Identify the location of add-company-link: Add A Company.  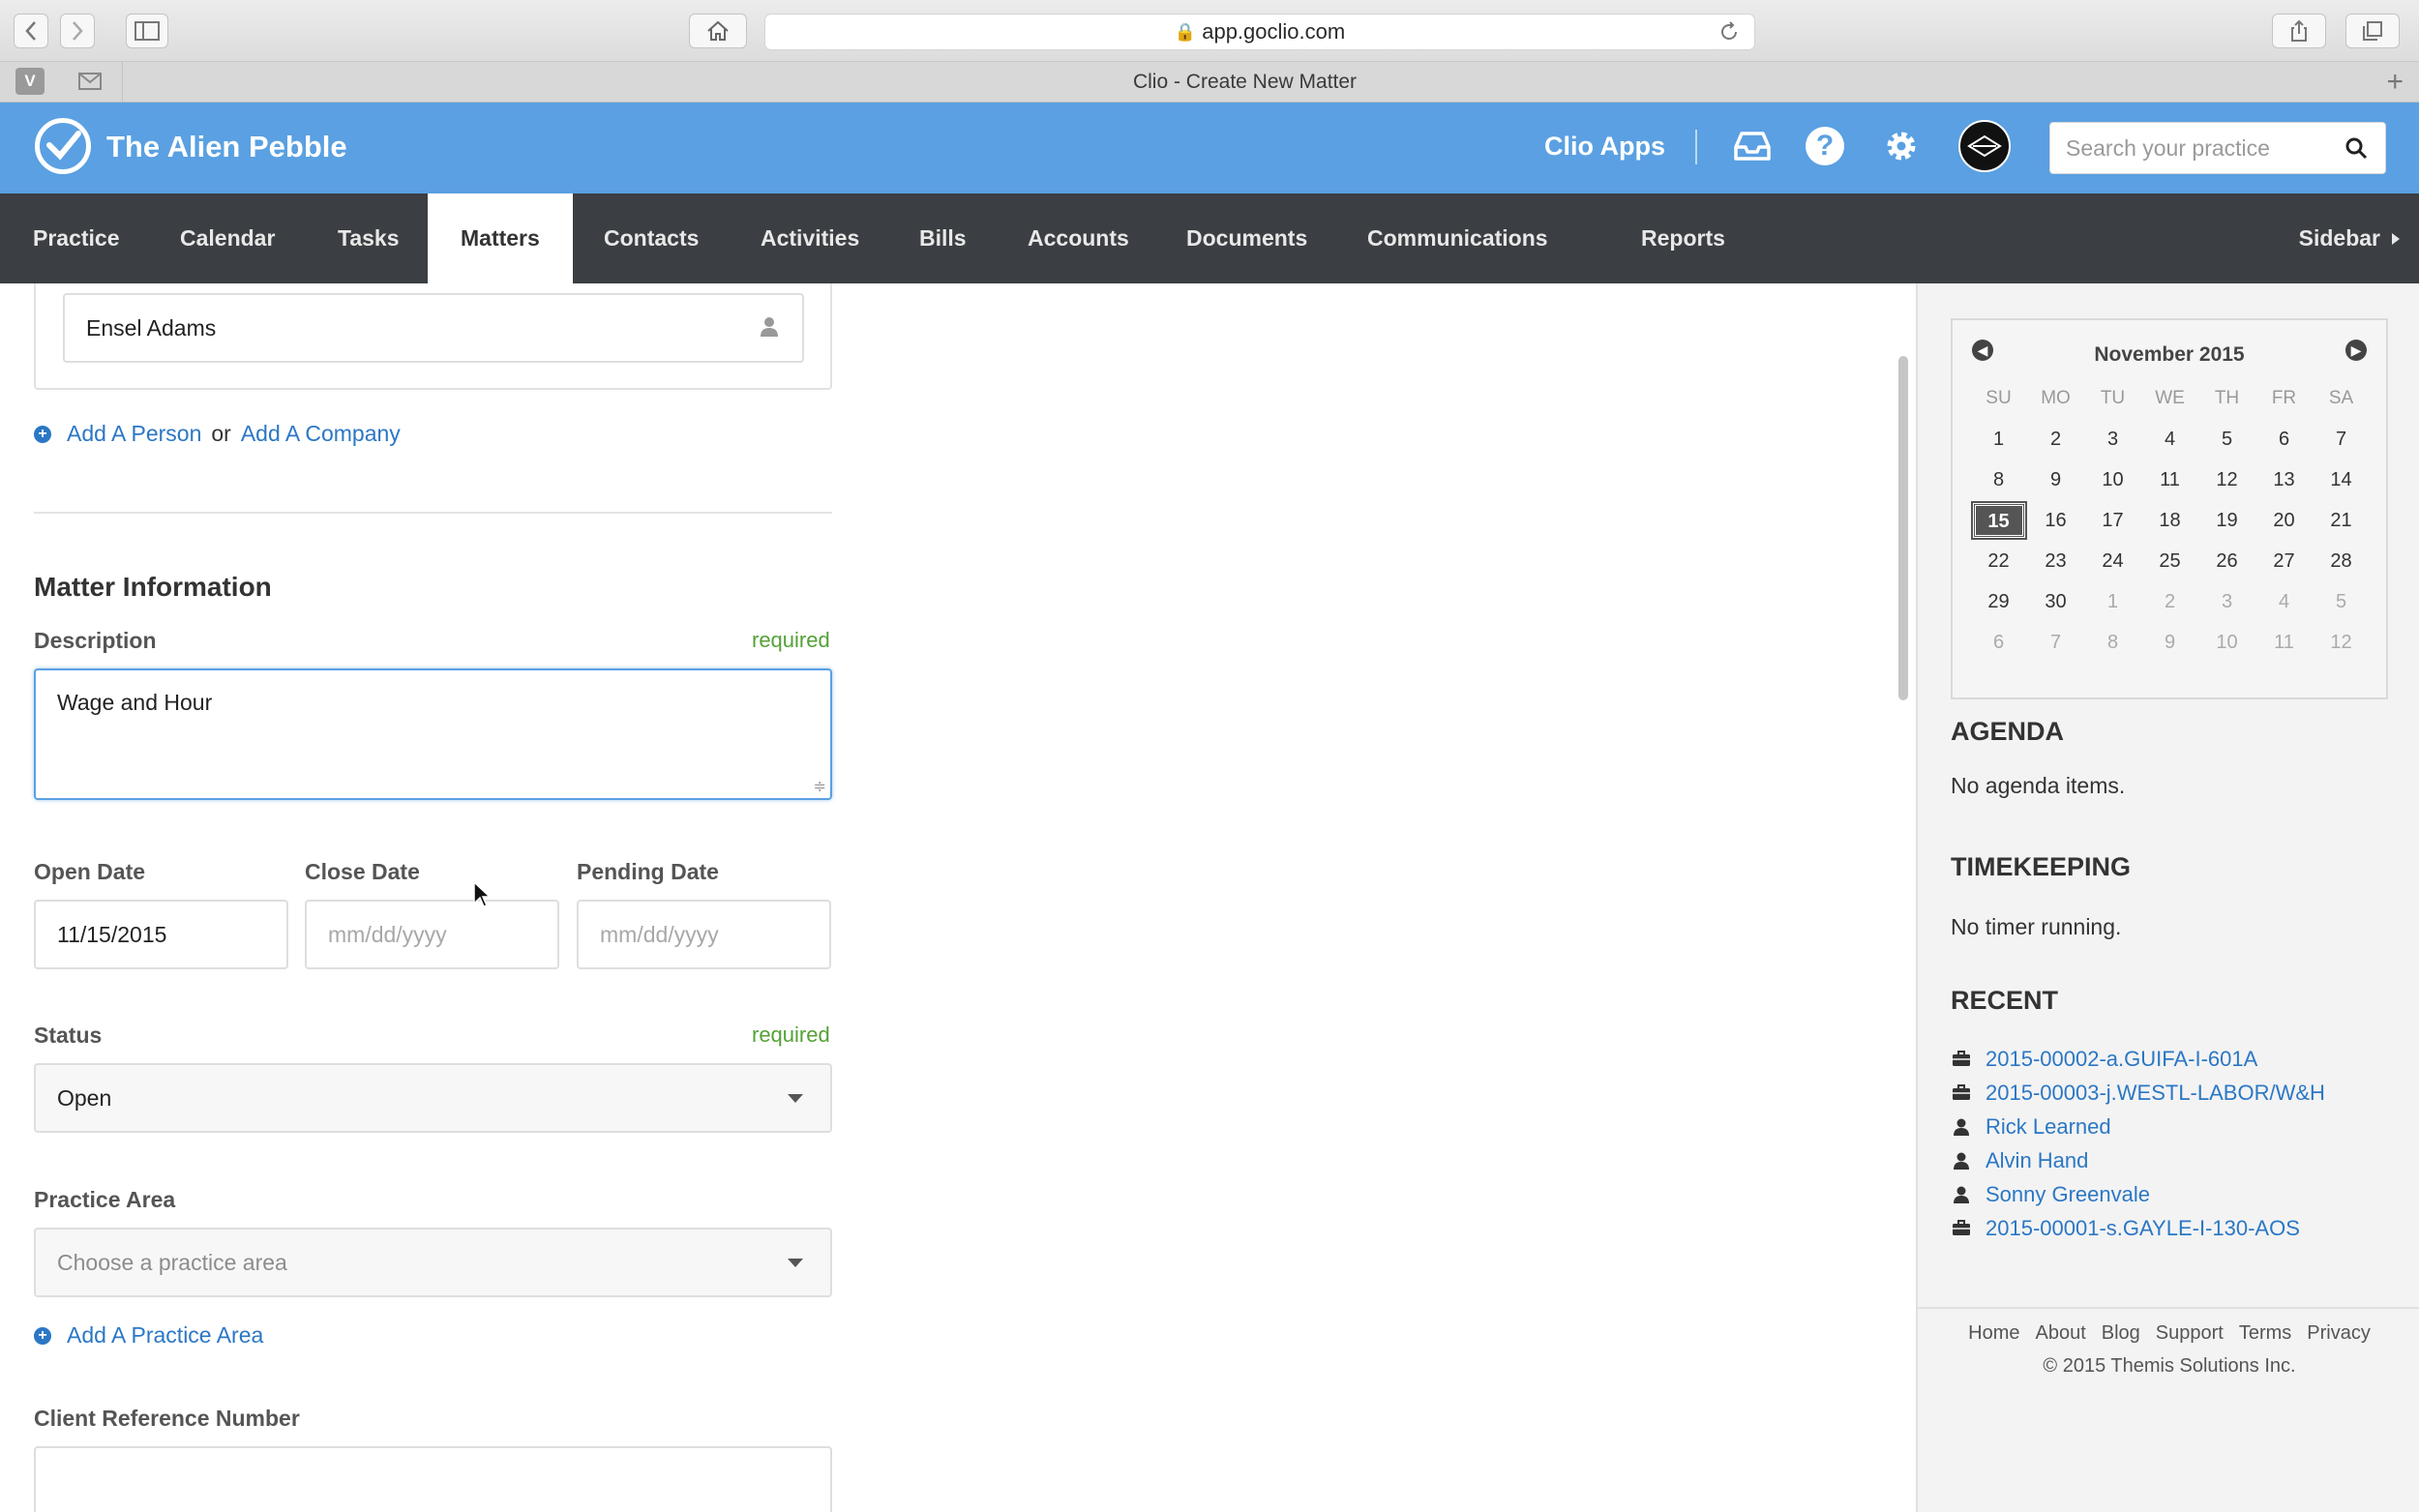
(321, 434).